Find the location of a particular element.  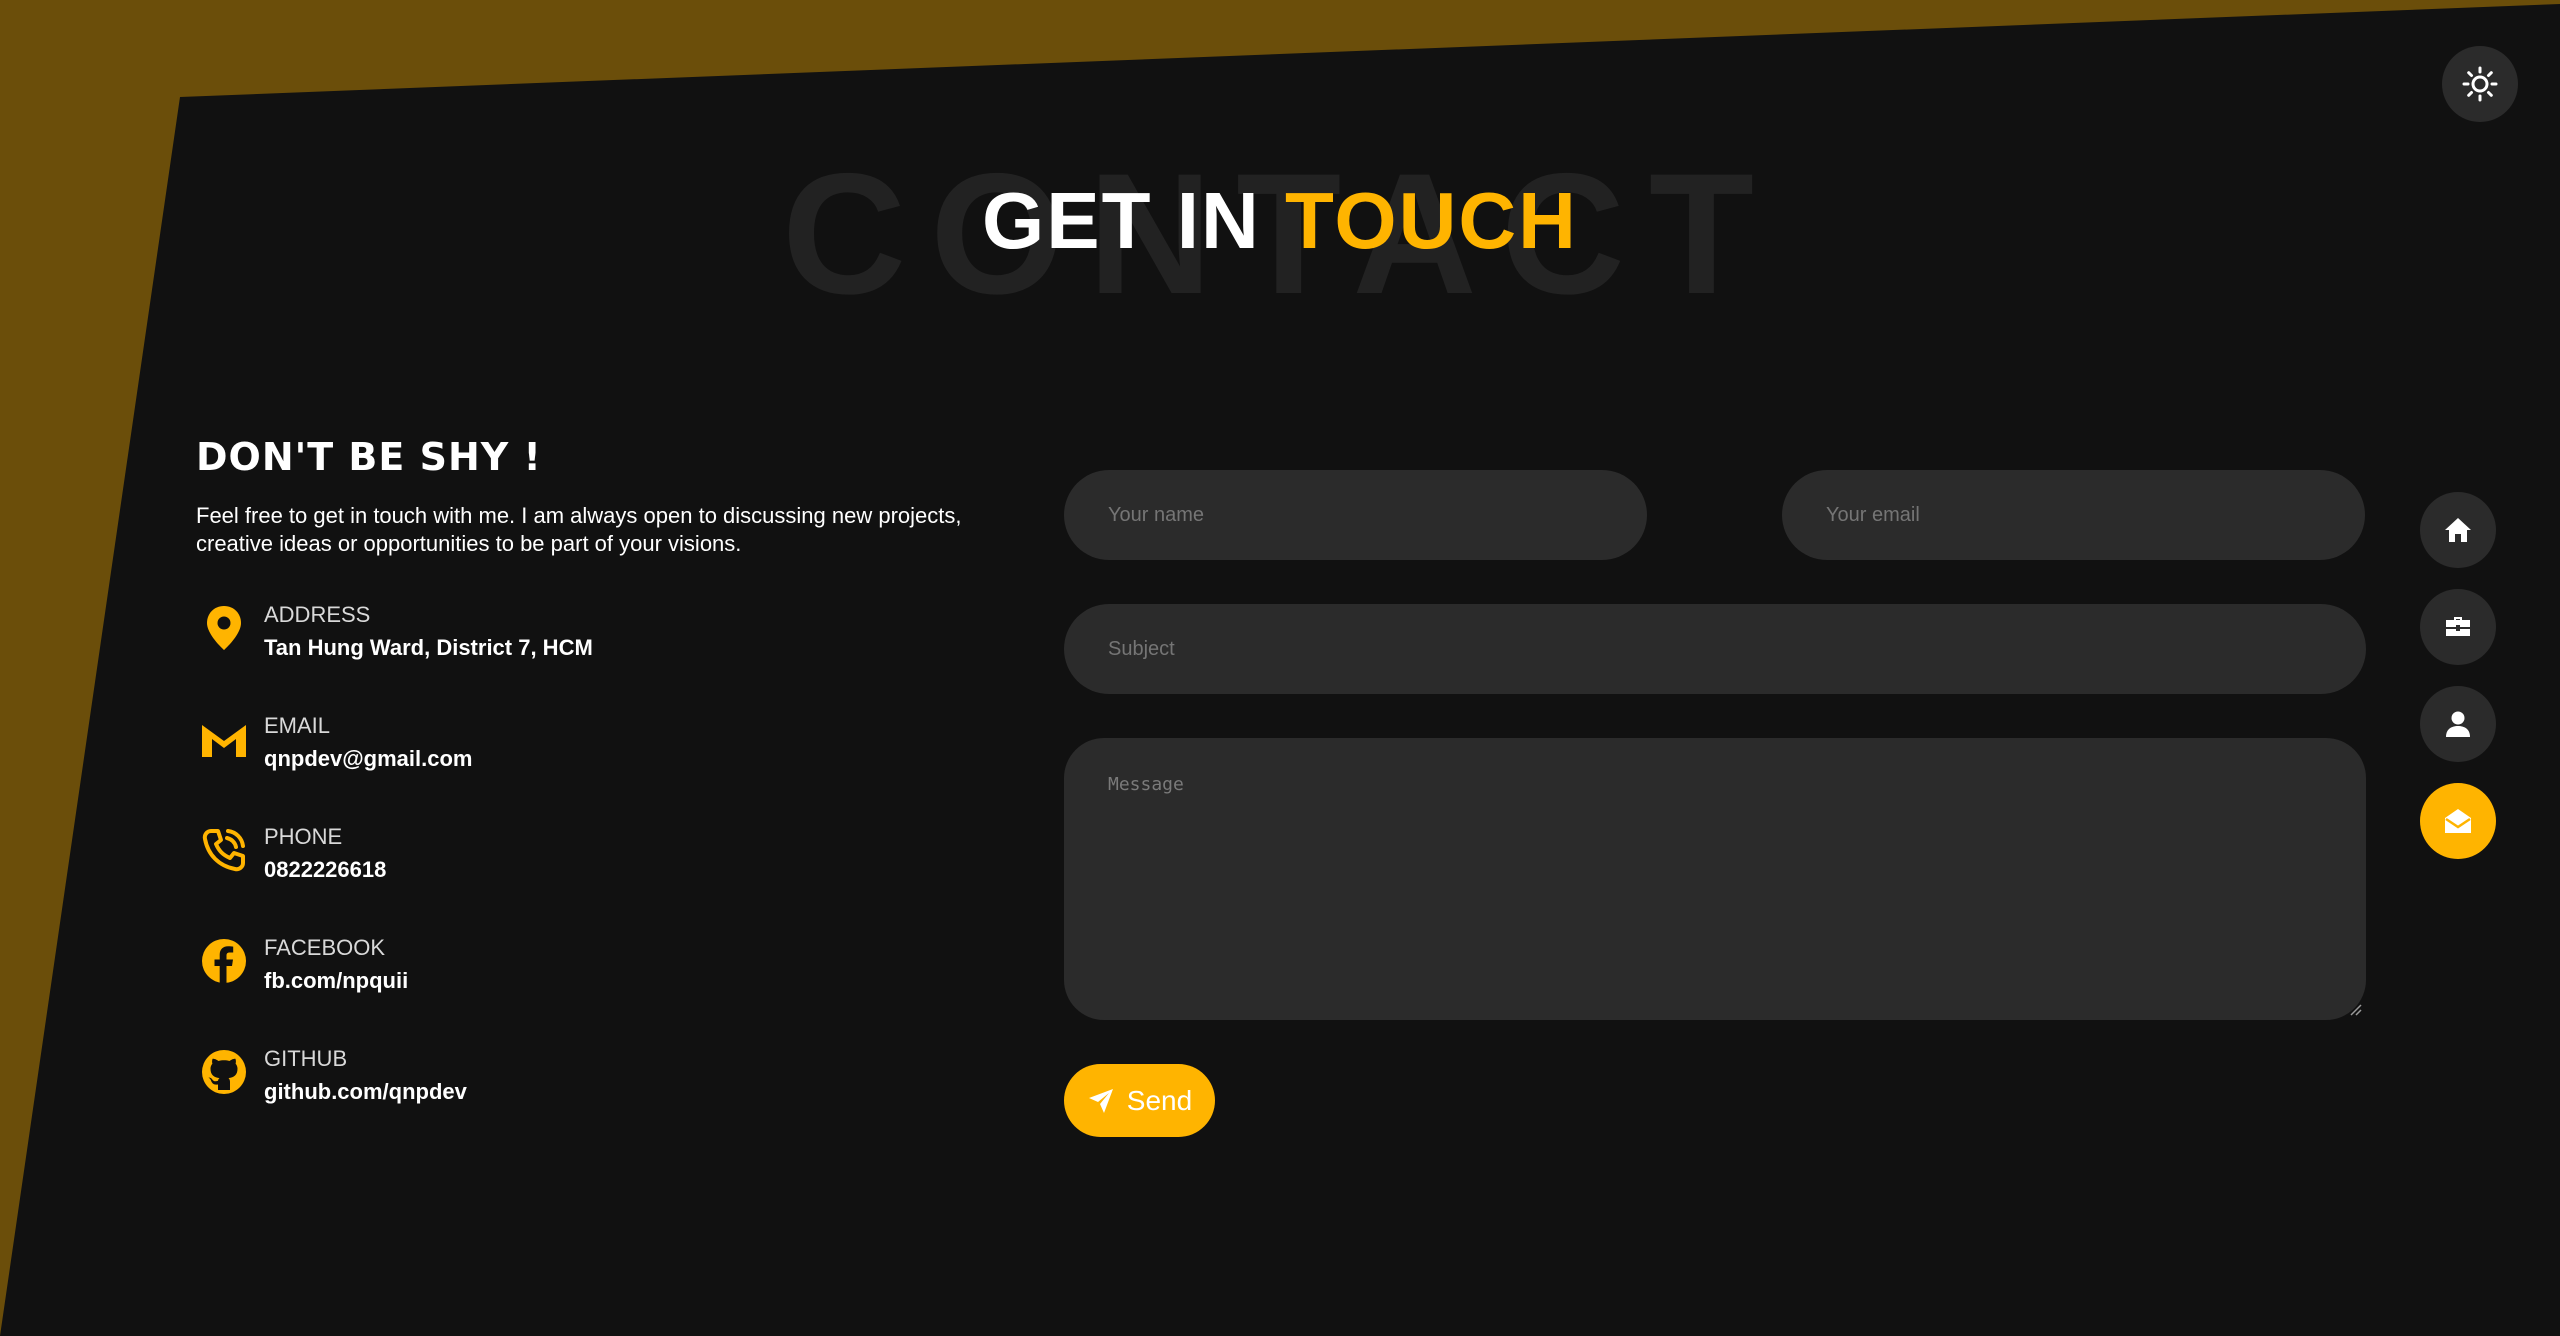

nav-home-button is located at coordinates (2458, 530).